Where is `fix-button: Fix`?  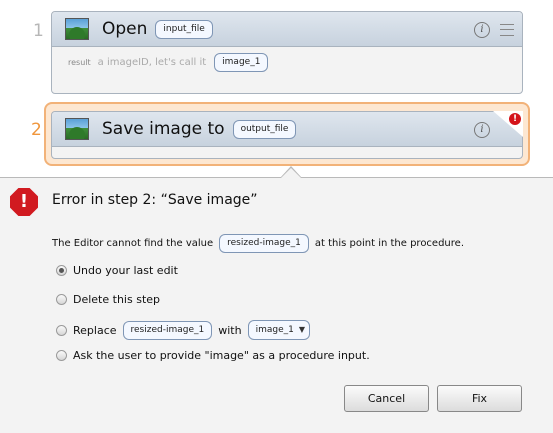 fix-button: Fix is located at coordinates (479, 398).